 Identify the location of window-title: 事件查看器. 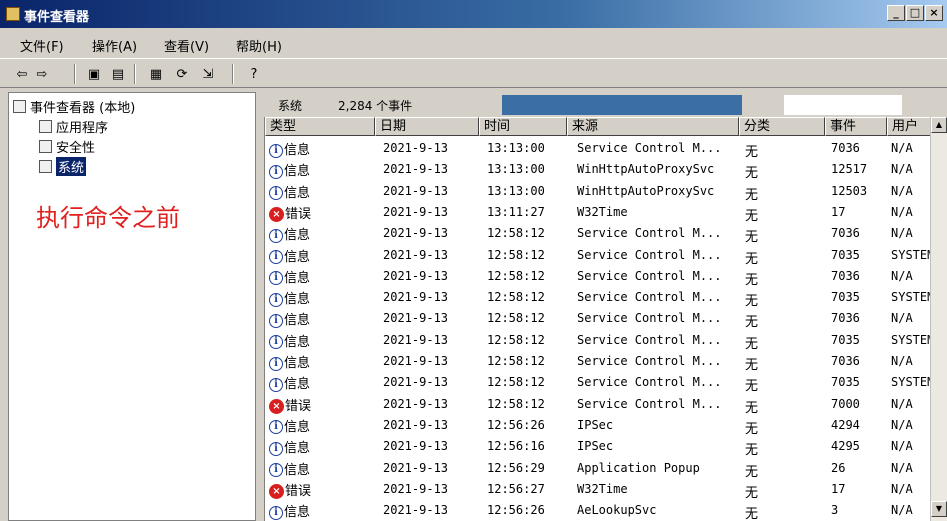
(57, 17).